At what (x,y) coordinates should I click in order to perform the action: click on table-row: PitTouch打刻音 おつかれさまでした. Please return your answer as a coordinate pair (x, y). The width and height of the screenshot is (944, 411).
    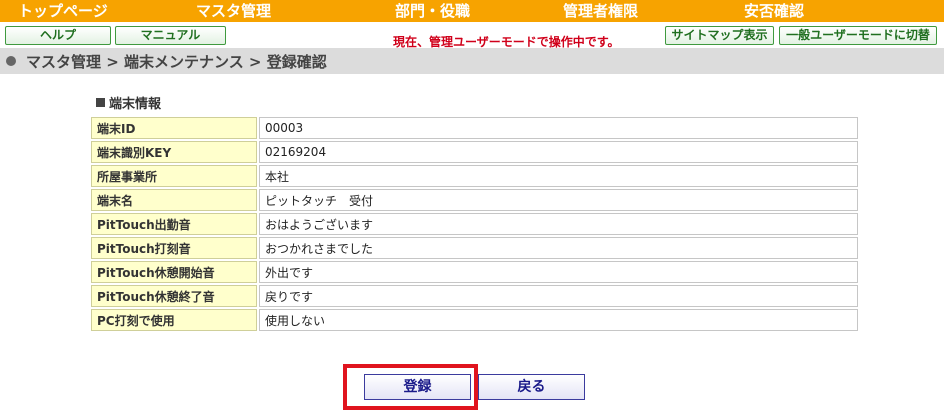
    Looking at the image, I should click on (474, 248).